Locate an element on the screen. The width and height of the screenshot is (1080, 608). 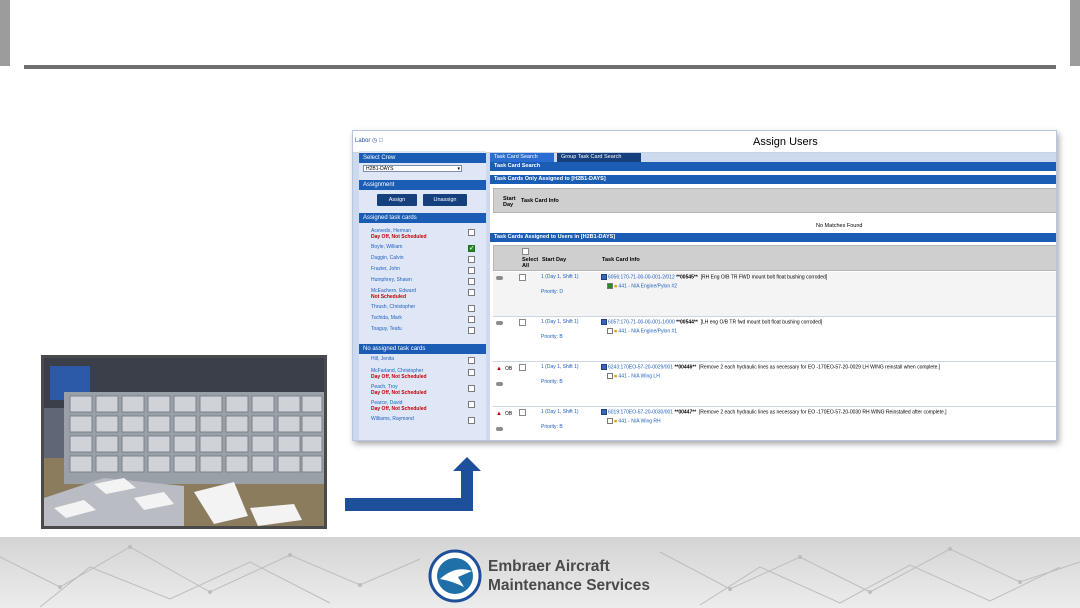
clock-icon: ◷ is located at coordinates (374, 141).